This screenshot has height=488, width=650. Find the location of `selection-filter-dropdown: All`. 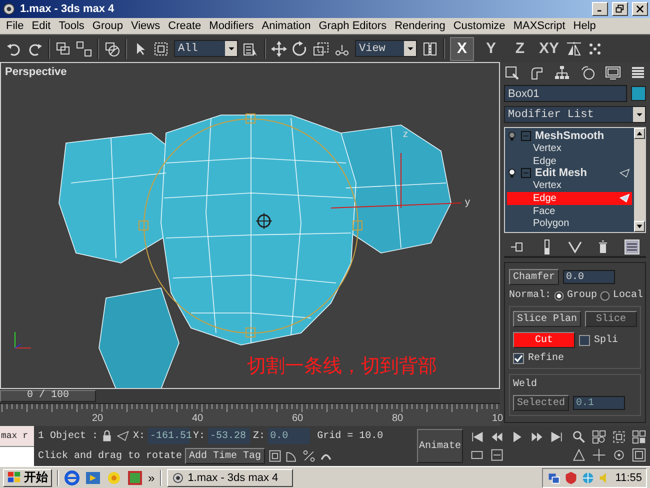

selection-filter-dropdown: All is located at coordinates (206, 48).